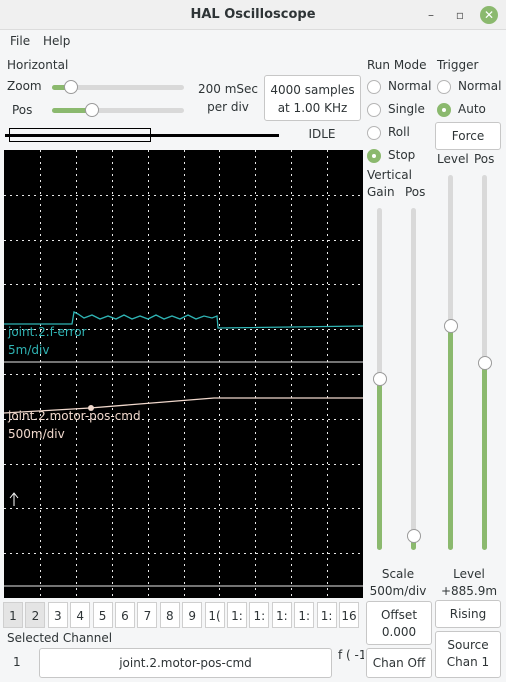  What do you see at coordinates (92, 110) in the screenshot?
I see `pos-slider-knob` at bounding box center [92, 110].